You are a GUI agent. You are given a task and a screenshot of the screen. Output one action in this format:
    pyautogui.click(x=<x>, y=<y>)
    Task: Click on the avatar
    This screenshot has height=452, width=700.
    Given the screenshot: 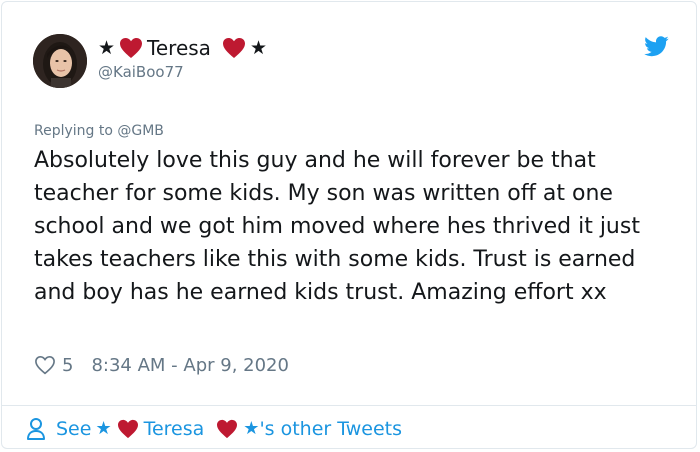 What is the action you would take?
    pyautogui.click(x=60, y=61)
    